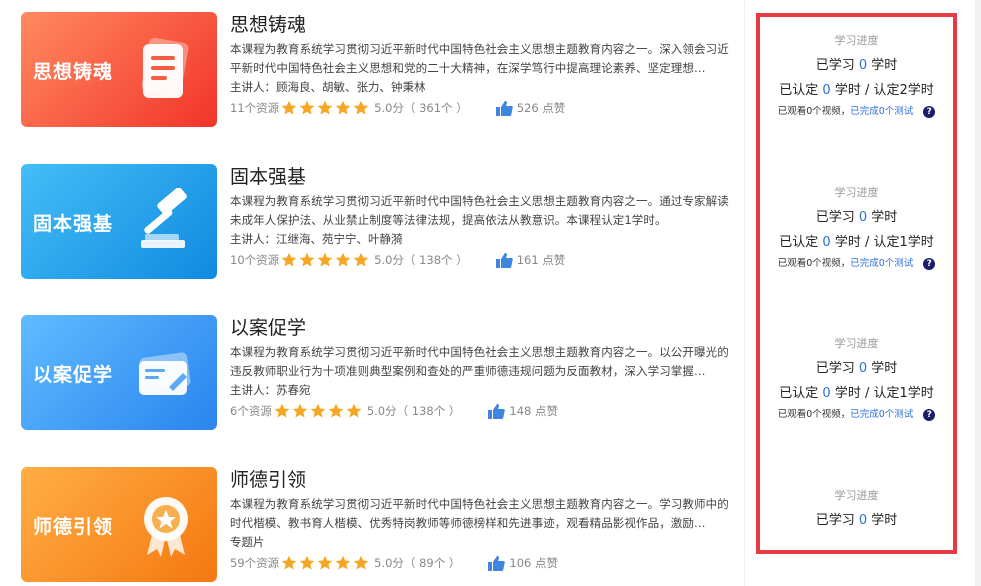  Describe the element at coordinates (421, 108) in the screenshot. I see `rating-score: 5.0分（ 361个 ）` at that location.